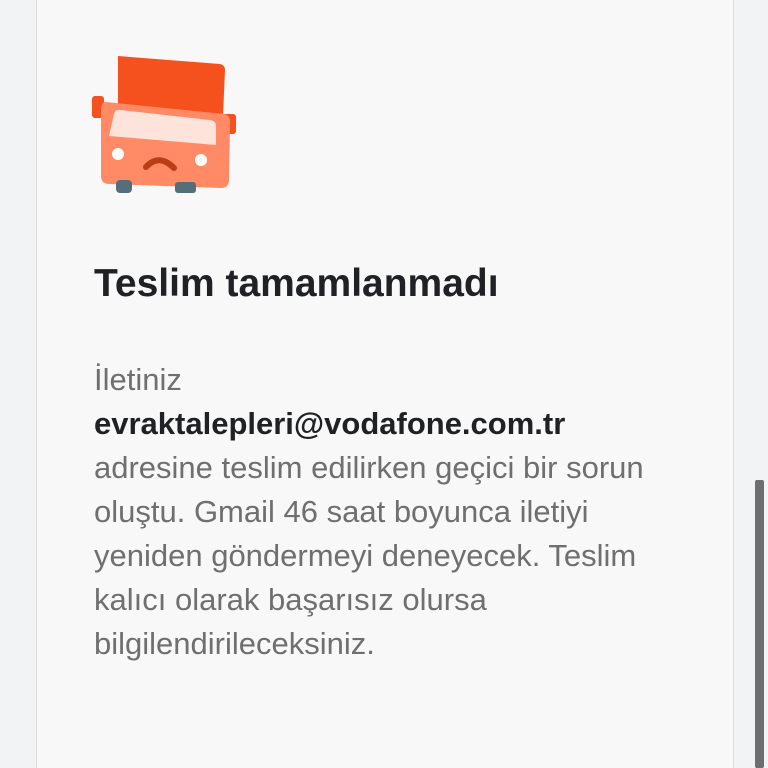 The height and width of the screenshot is (768, 768). Describe the element at coordinates (759, 624) in the screenshot. I see `scrollbar-thumb` at that location.